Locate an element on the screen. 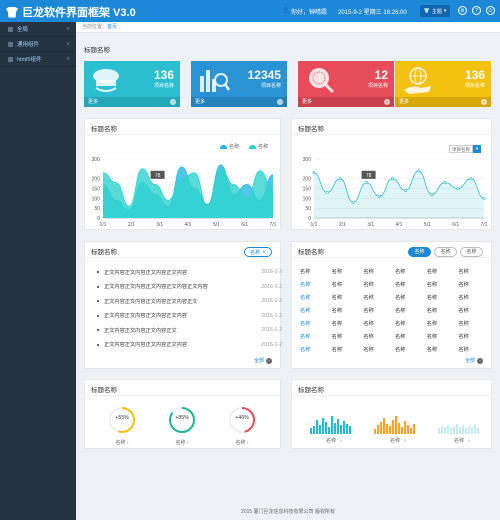 The height and width of the screenshot is (520, 500). help-icon: ? is located at coordinates (476, 10).